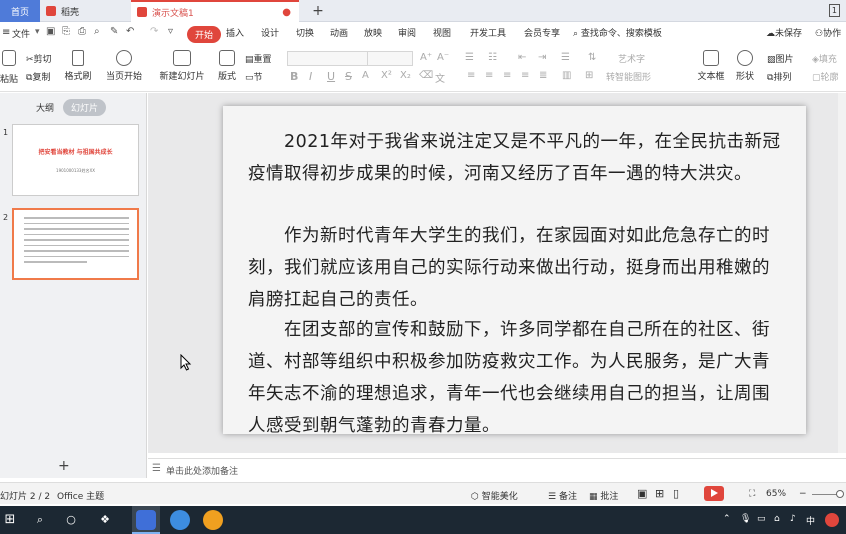 The width and height of the screenshot is (846, 534). What do you see at coordinates (258, 58) in the screenshot?
I see `reset-button: ▤重置` at bounding box center [258, 58].